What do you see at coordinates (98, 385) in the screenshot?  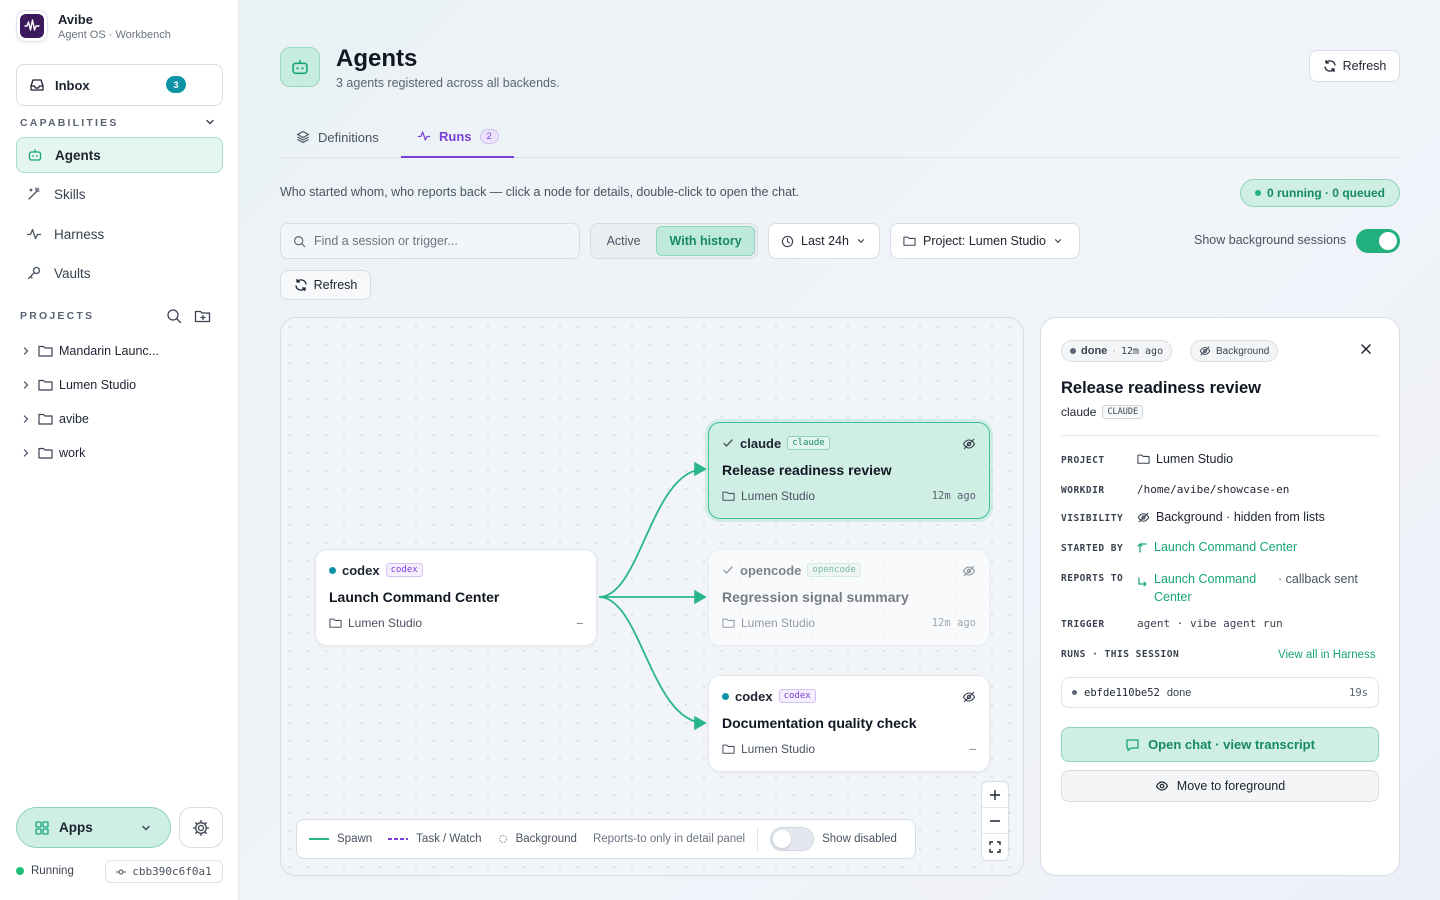 I see `project-label: Lumen Studio` at bounding box center [98, 385].